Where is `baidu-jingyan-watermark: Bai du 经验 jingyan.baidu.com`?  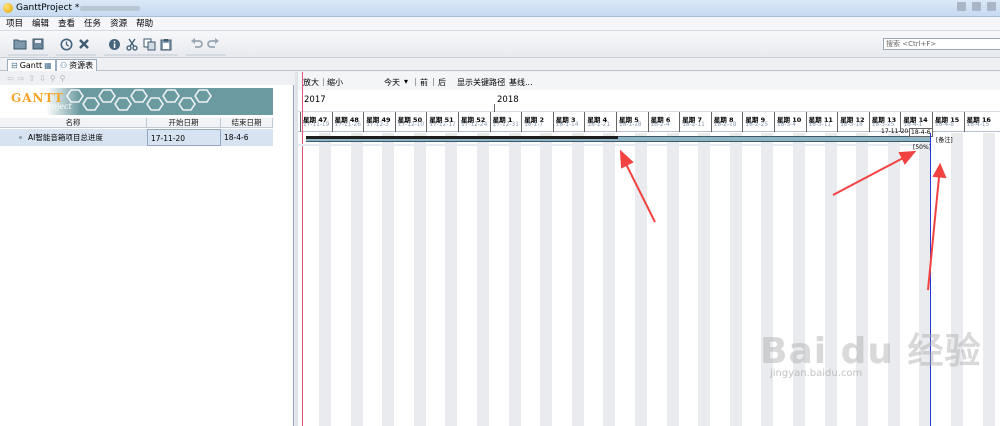
baidu-jingyan-watermark: Bai du 经验 jingyan.baidu.com is located at coordinates (871, 350).